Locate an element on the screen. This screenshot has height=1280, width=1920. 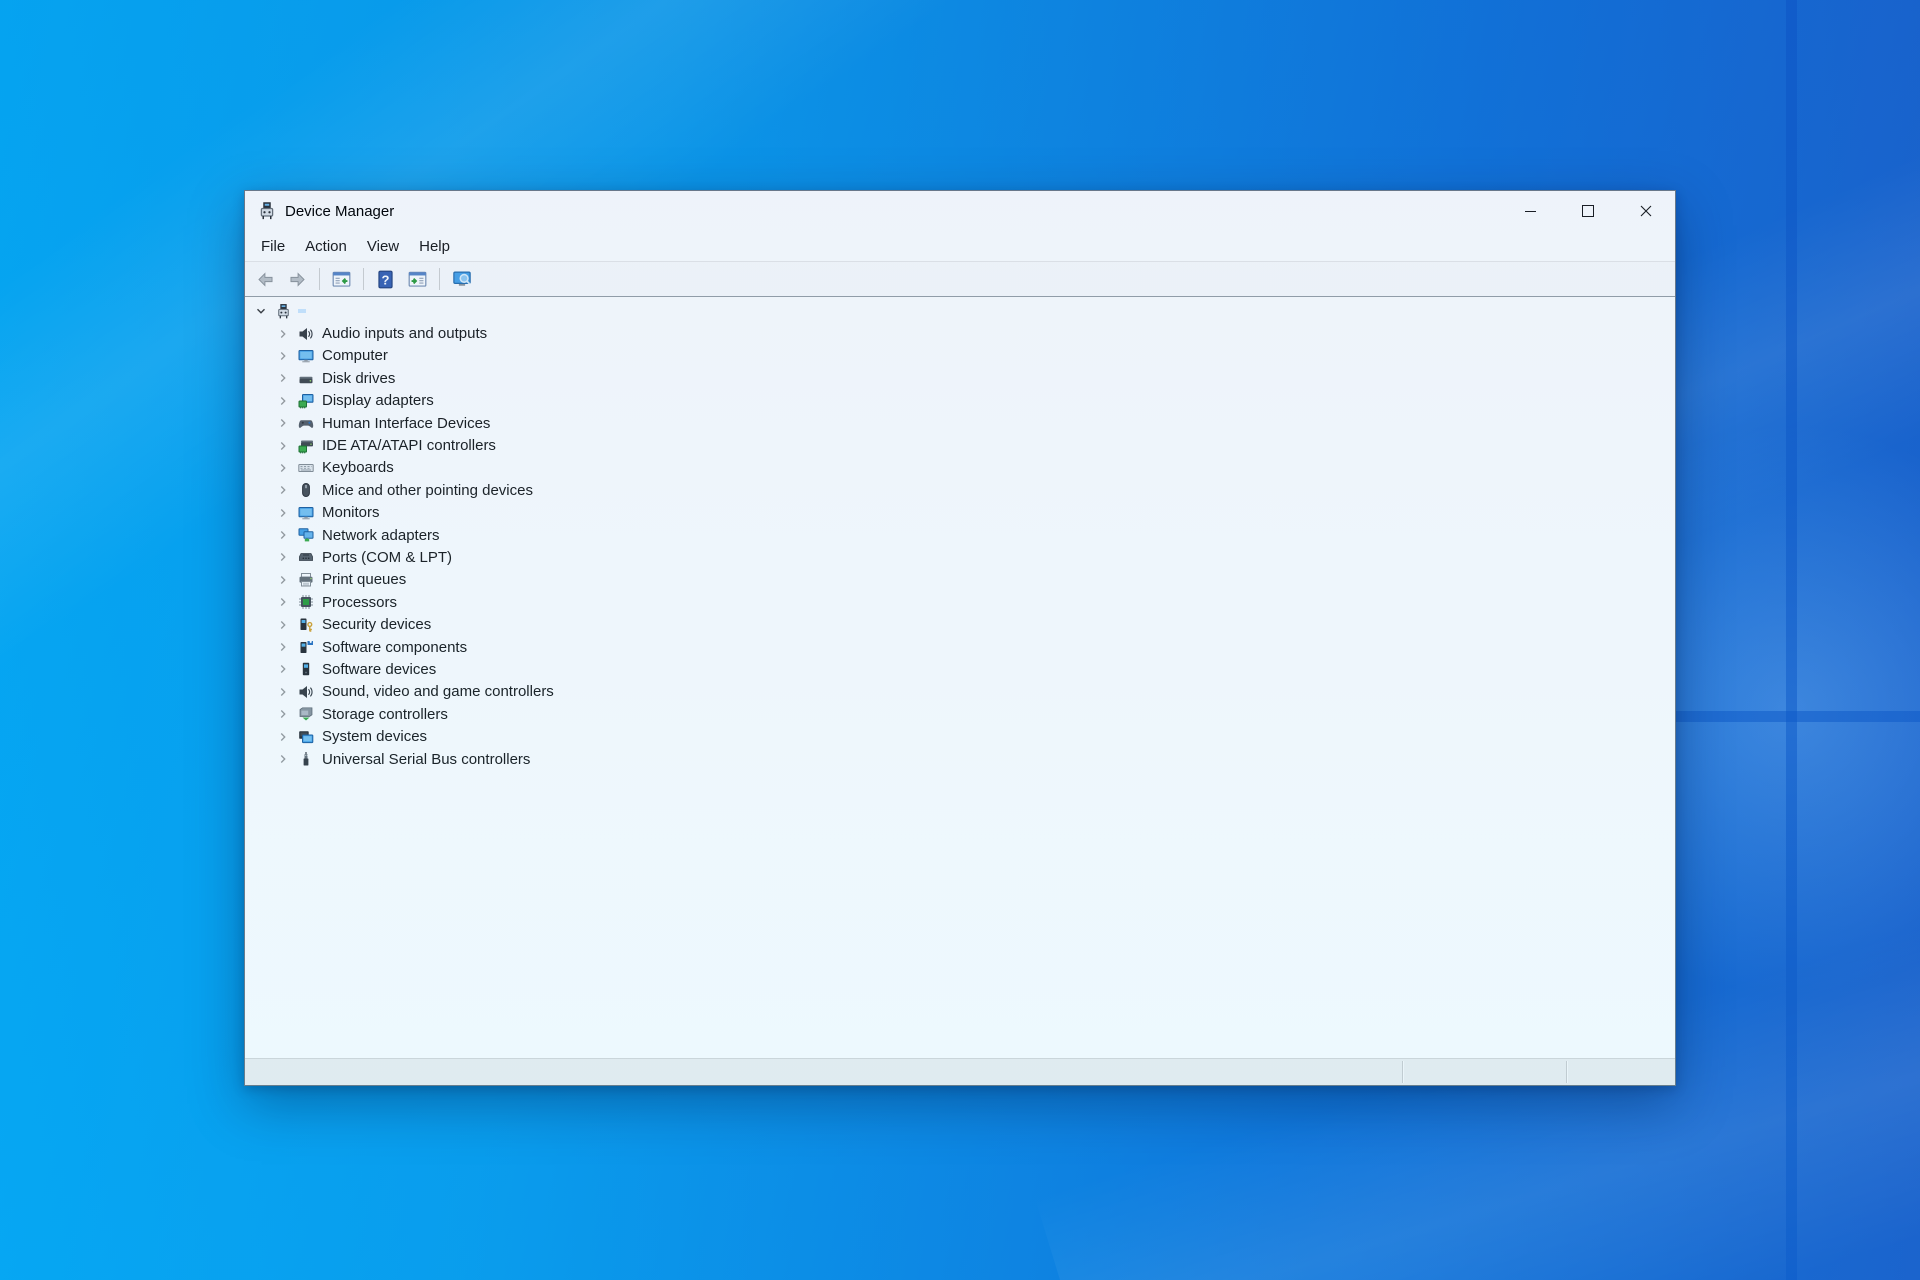
tree-item-processors: Processors is located at coordinates (960, 602).